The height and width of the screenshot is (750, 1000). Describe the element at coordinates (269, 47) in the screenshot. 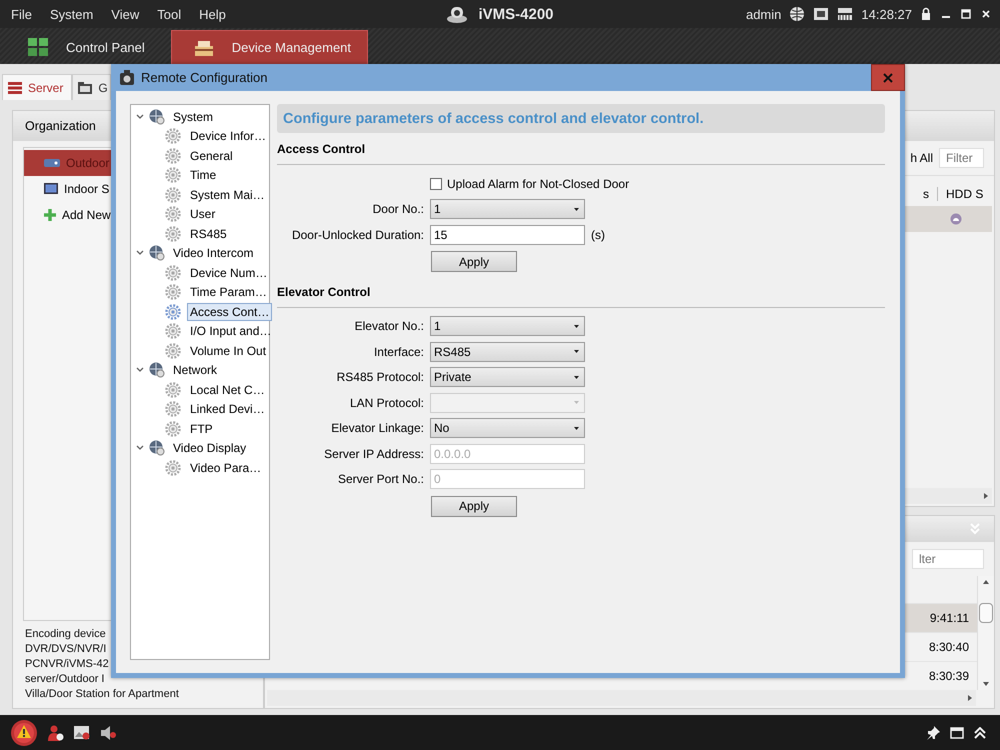

I see `main-tab: Device Management` at that location.